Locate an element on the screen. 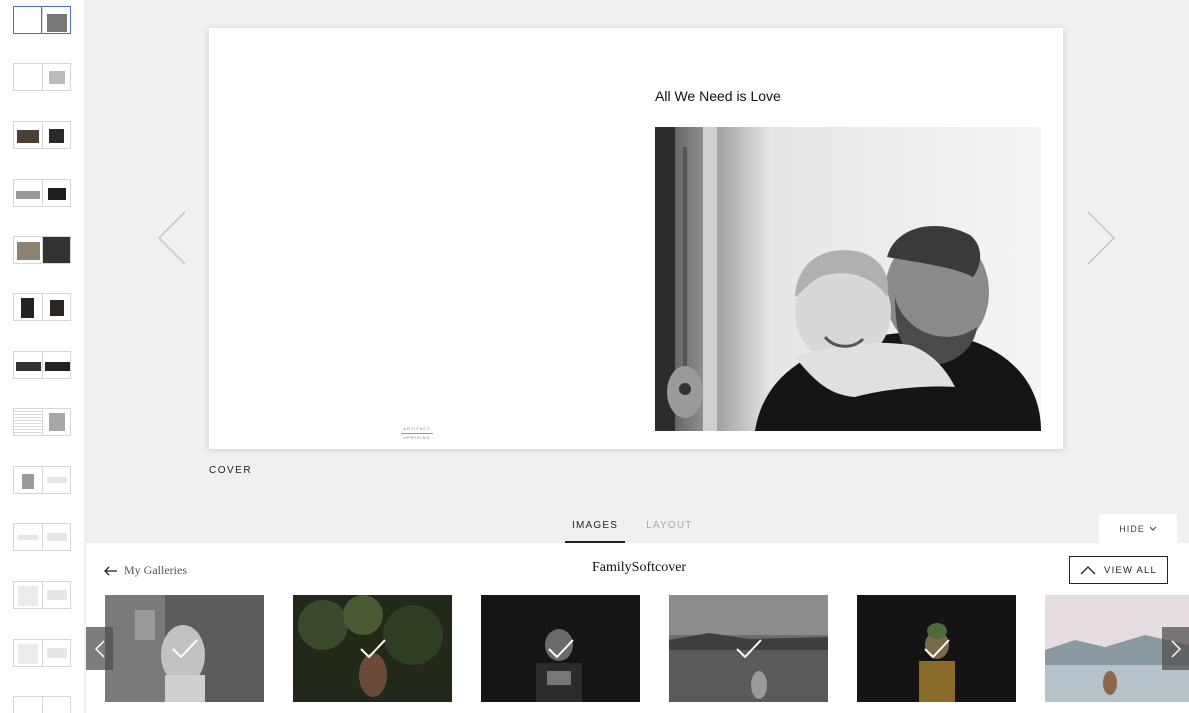 The width and height of the screenshot is (1189, 713). carousel-prev-button is located at coordinates (99, 648).